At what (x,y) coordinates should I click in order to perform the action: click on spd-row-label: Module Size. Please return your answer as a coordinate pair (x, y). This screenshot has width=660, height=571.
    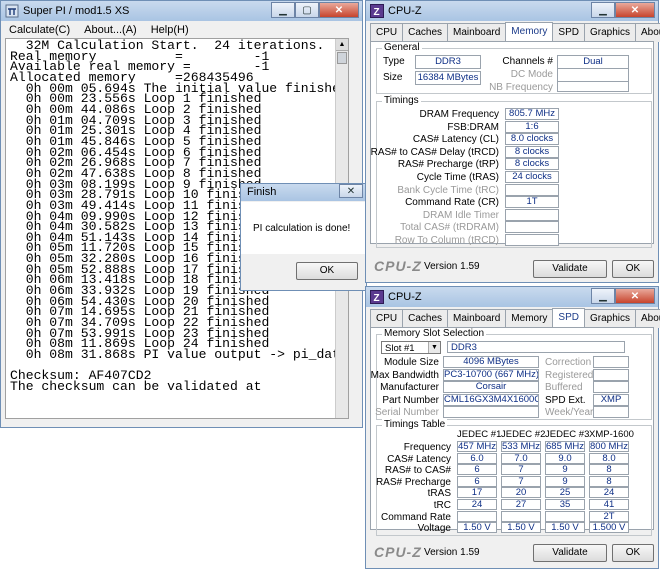
    Looking at the image, I should click on (411, 362).